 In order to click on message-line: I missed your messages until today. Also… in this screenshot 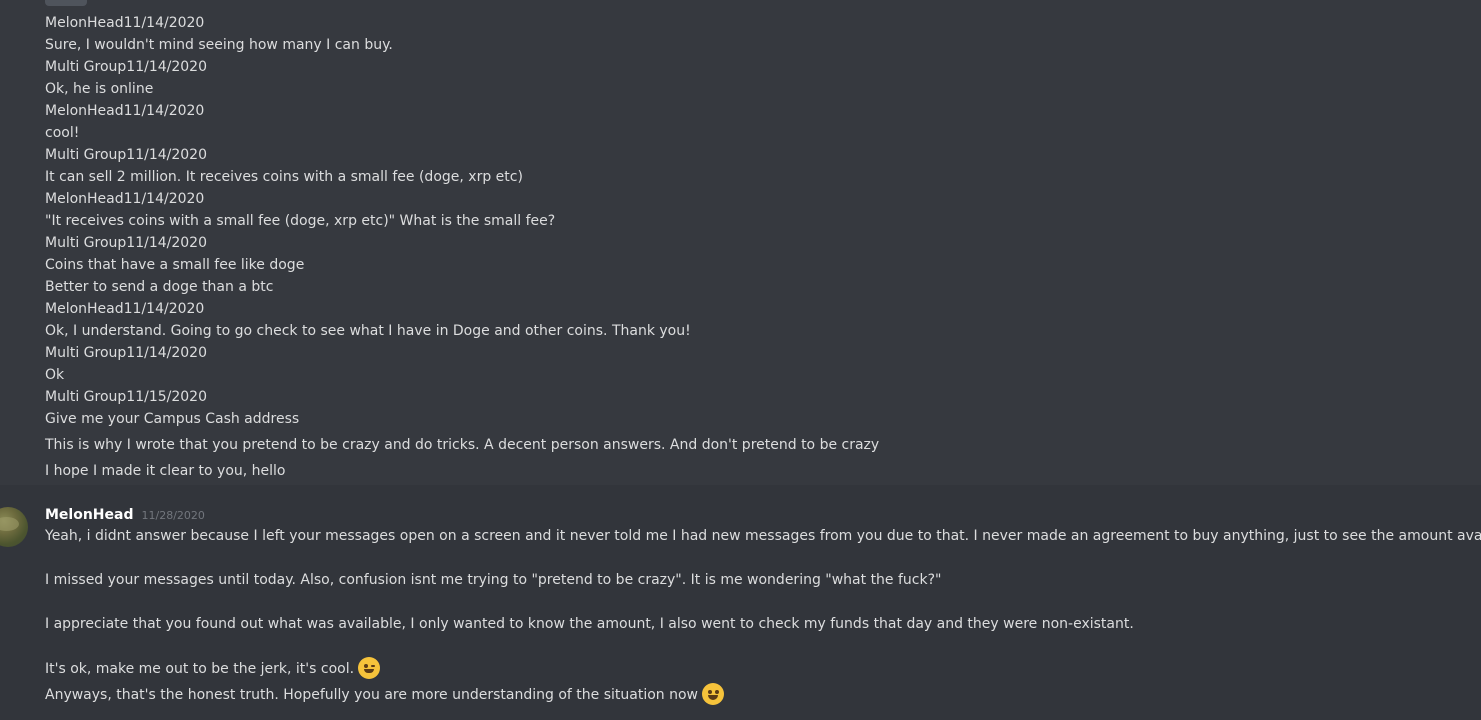, I will do `click(493, 580)`.